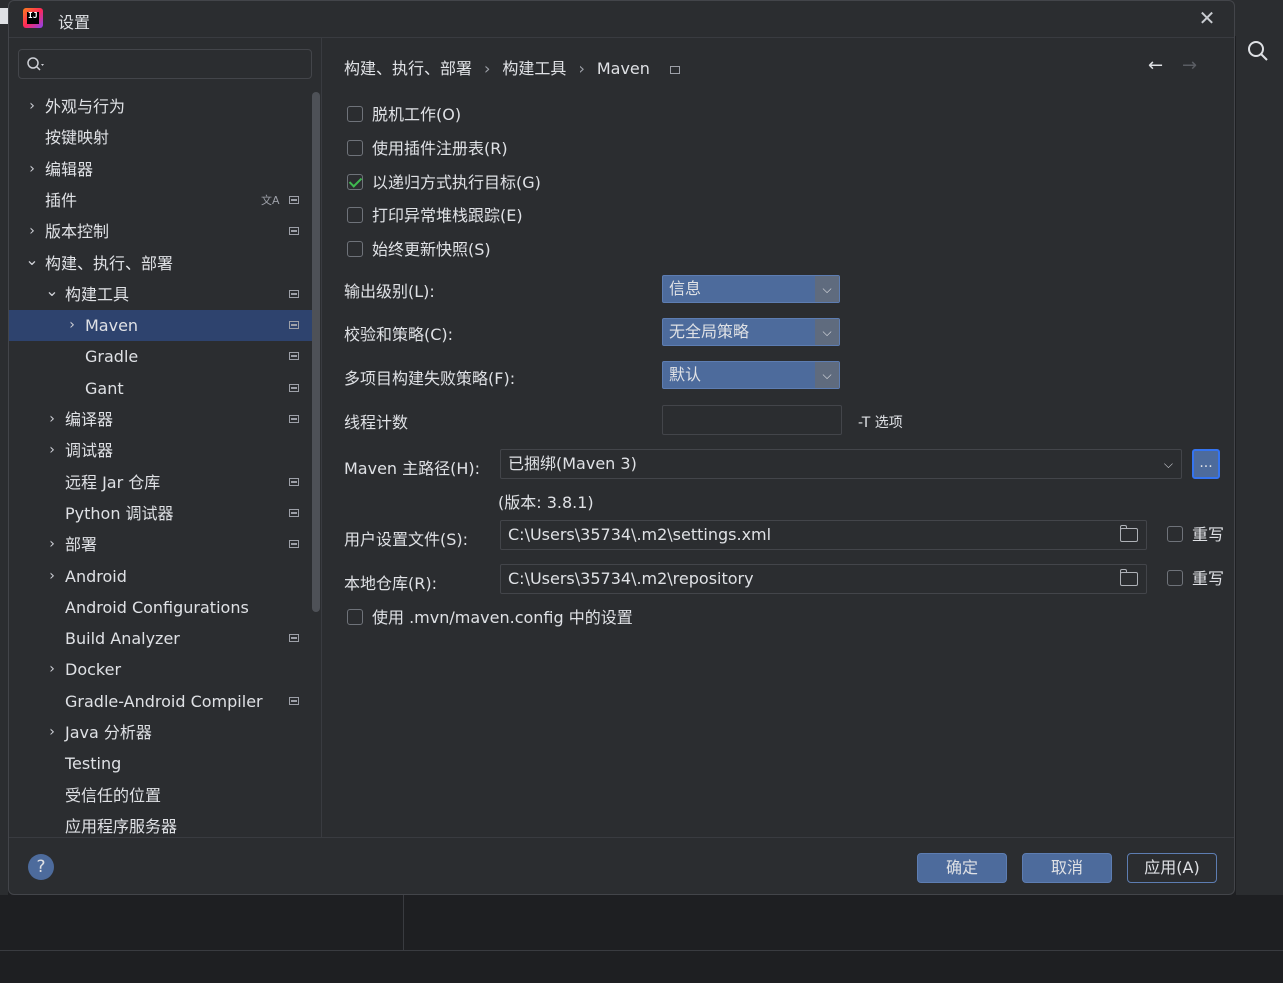  I want to click on help-icon: ?, so click(41, 867).